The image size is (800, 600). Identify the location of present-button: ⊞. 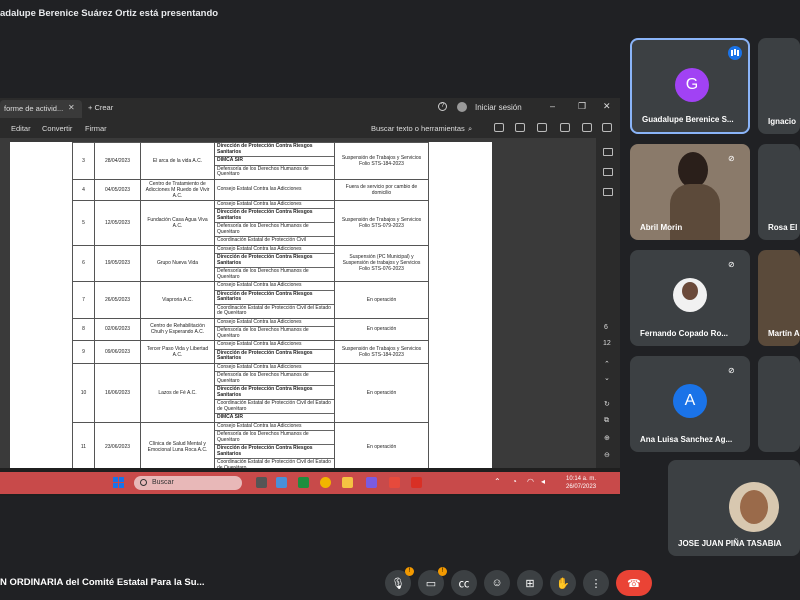
(530, 583).